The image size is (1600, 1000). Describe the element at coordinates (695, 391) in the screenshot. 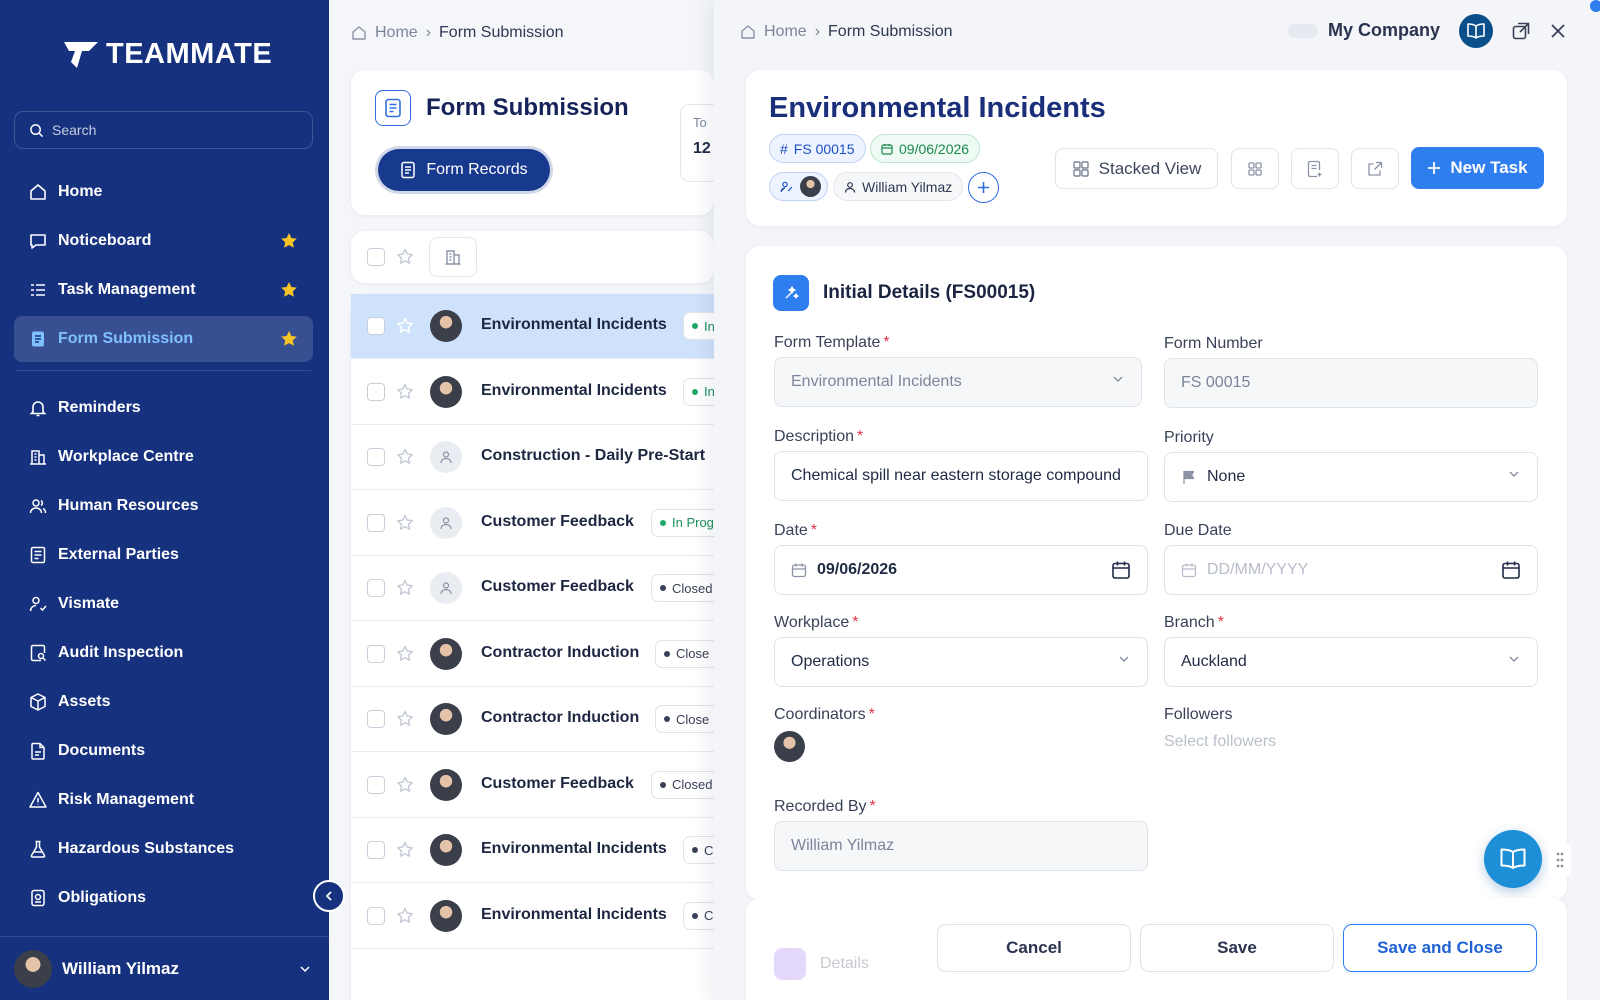

I see `status-dot` at that location.